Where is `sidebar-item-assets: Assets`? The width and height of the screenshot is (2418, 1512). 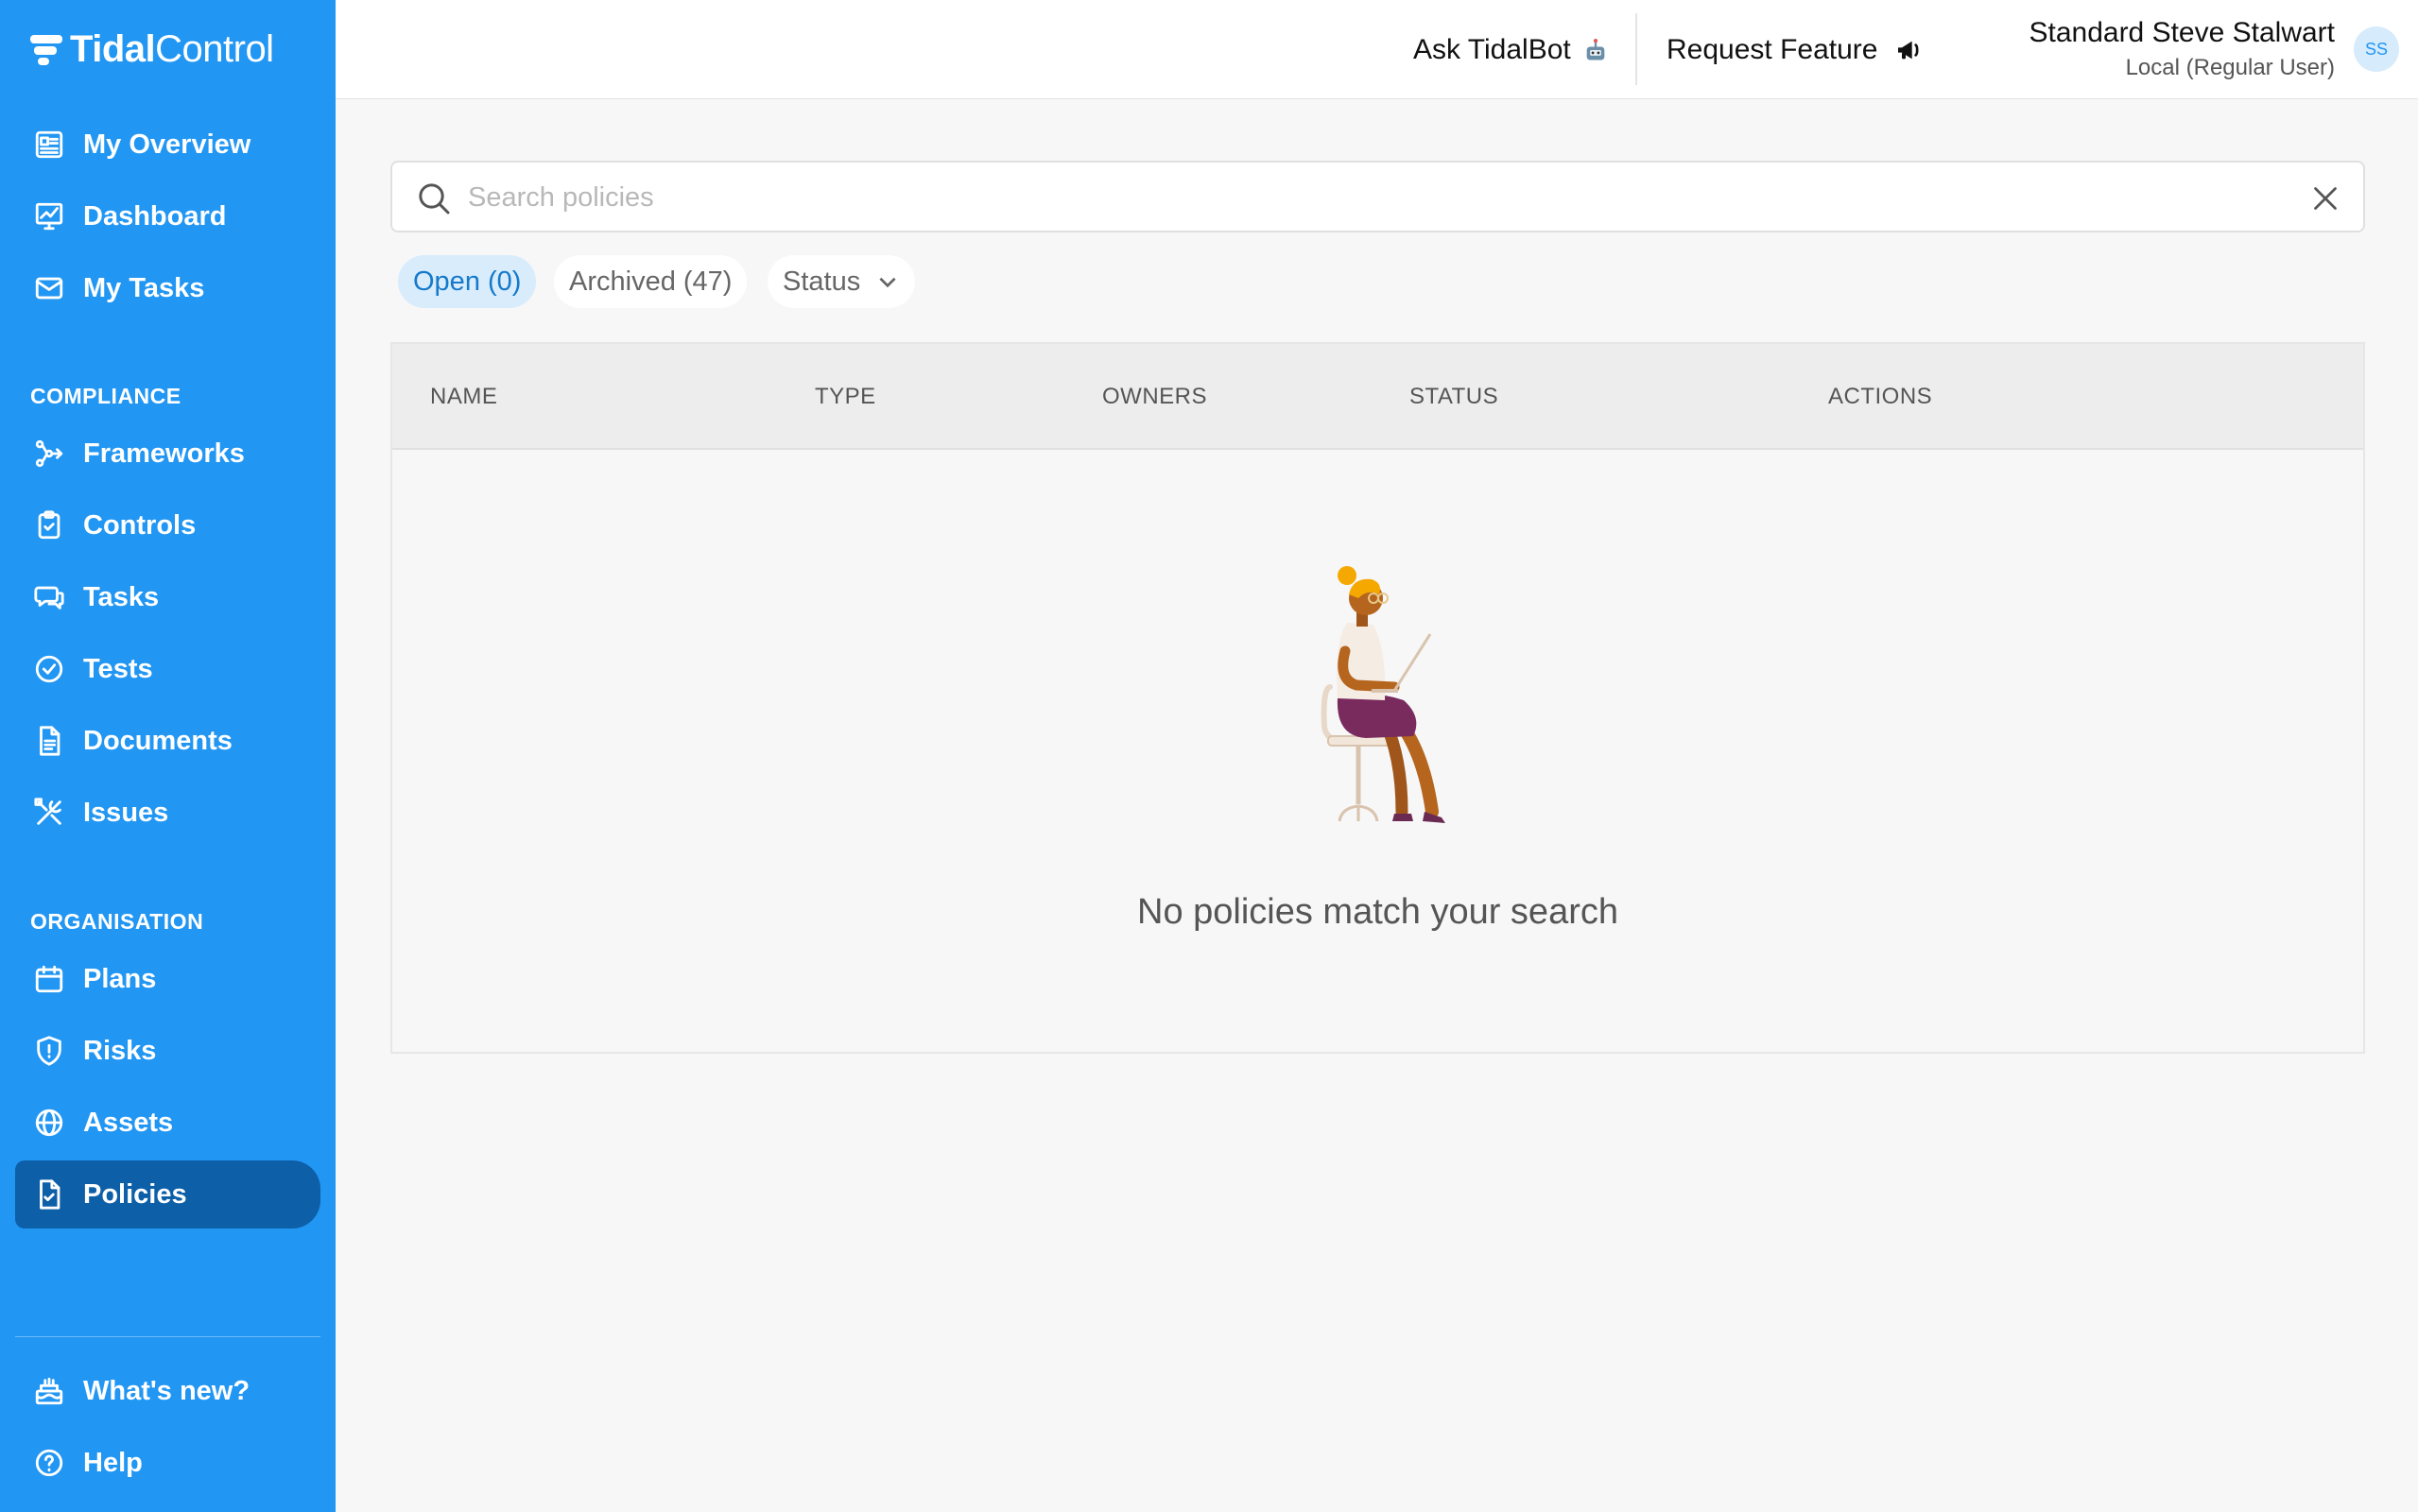 sidebar-item-assets: Assets is located at coordinates (167, 1123).